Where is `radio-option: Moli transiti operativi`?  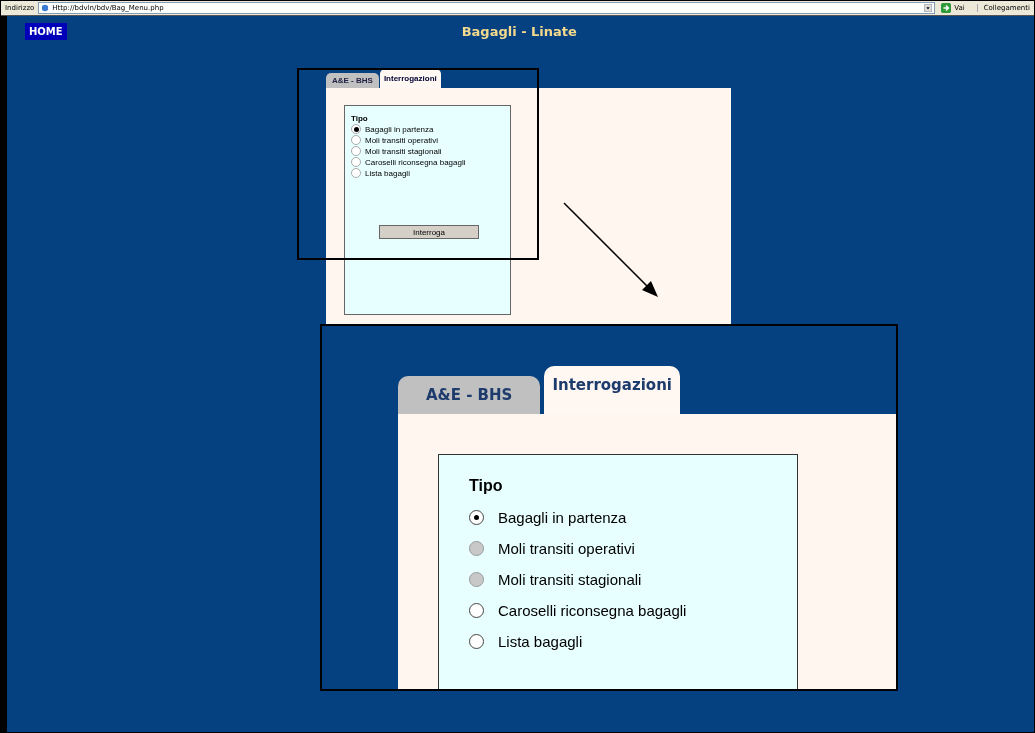 radio-option: Moli transiti operativi is located at coordinates (430, 140).